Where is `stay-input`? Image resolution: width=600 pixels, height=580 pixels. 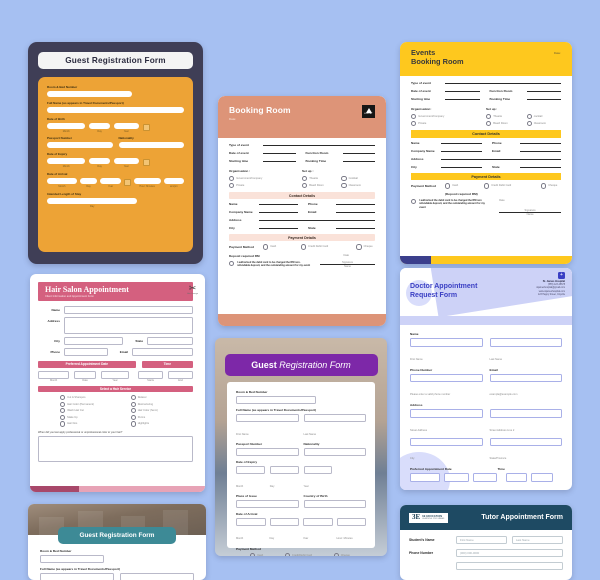 stay-input is located at coordinates (92, 201).